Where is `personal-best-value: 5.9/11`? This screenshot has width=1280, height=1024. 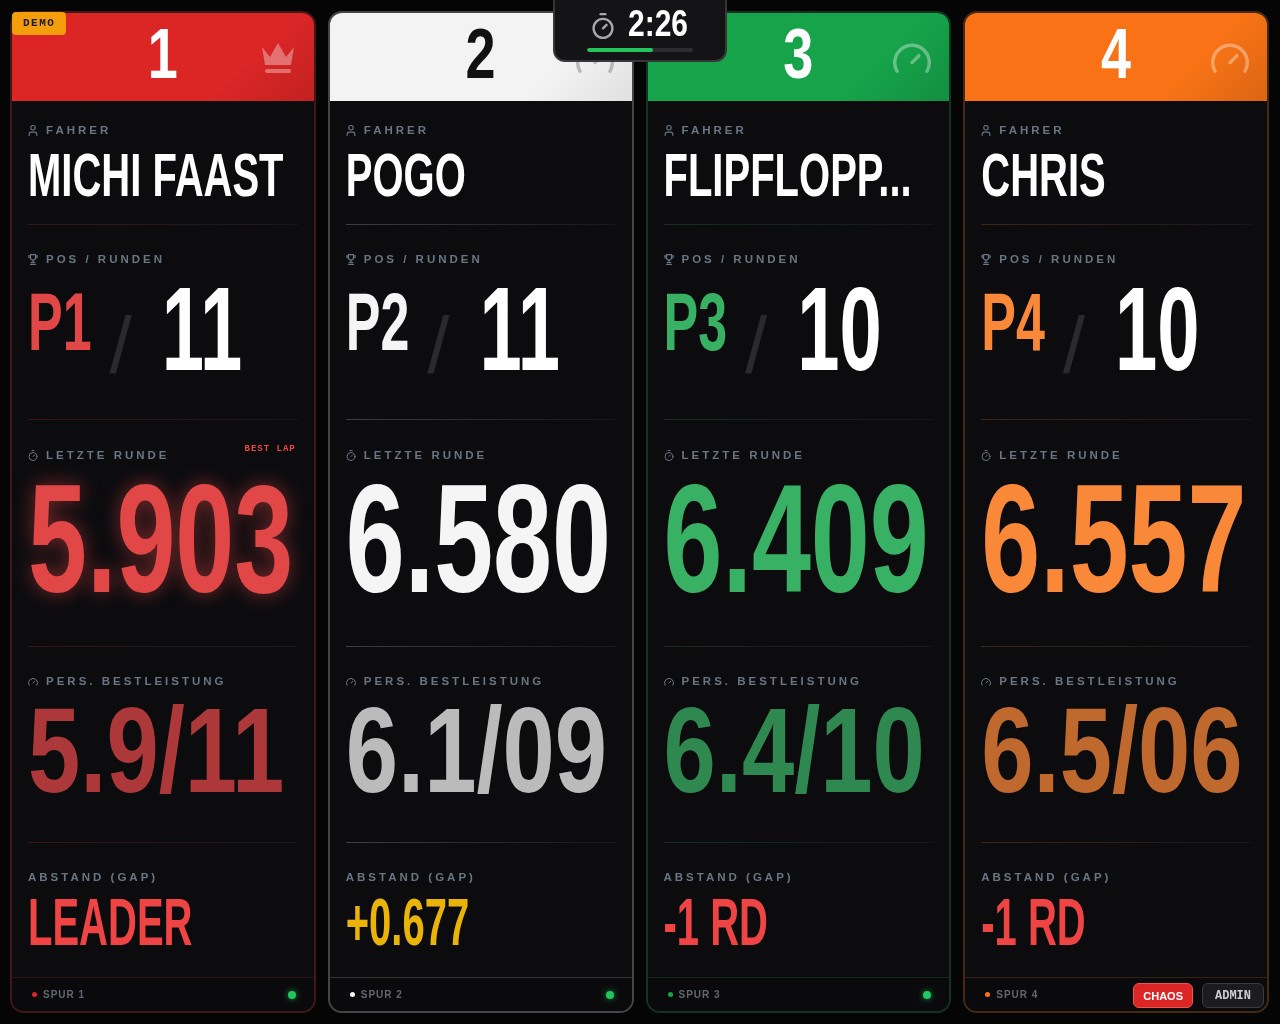
personal-best-value: 5.9/11 is located at coordinates (156, 751).